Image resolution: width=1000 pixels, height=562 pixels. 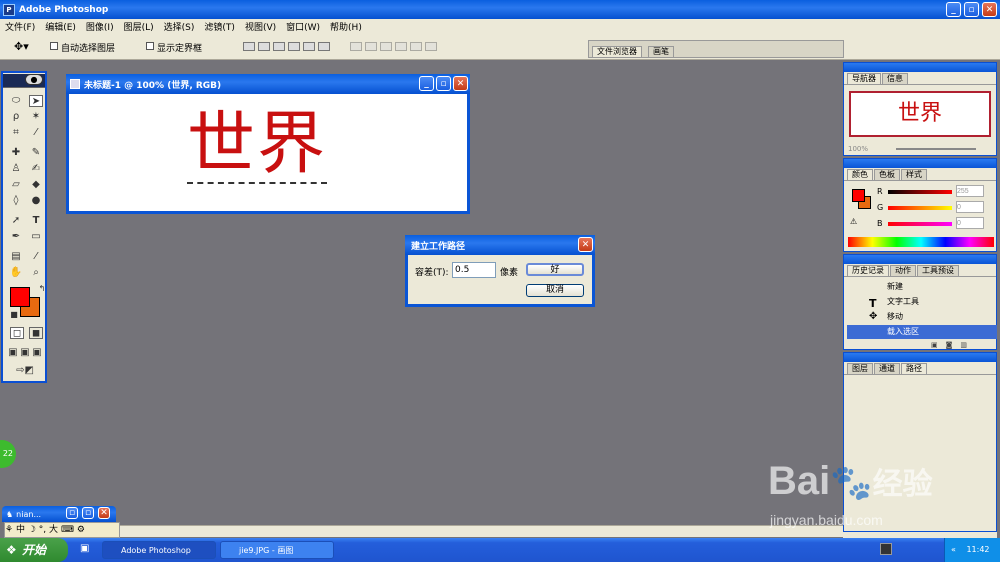 I want to click on doc-maximize-button: ▫, so click(x=443, y=83).